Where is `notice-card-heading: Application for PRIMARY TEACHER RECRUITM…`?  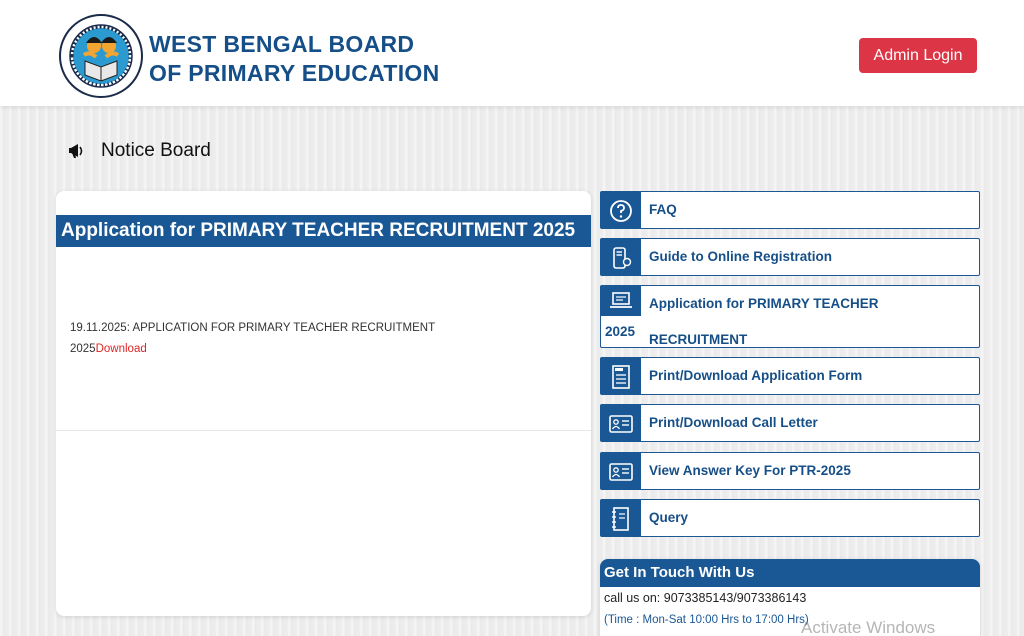
notice-card-heading: Application for PRIMARY TEACHER RECRUITM… is located at coordinates (323, 231).